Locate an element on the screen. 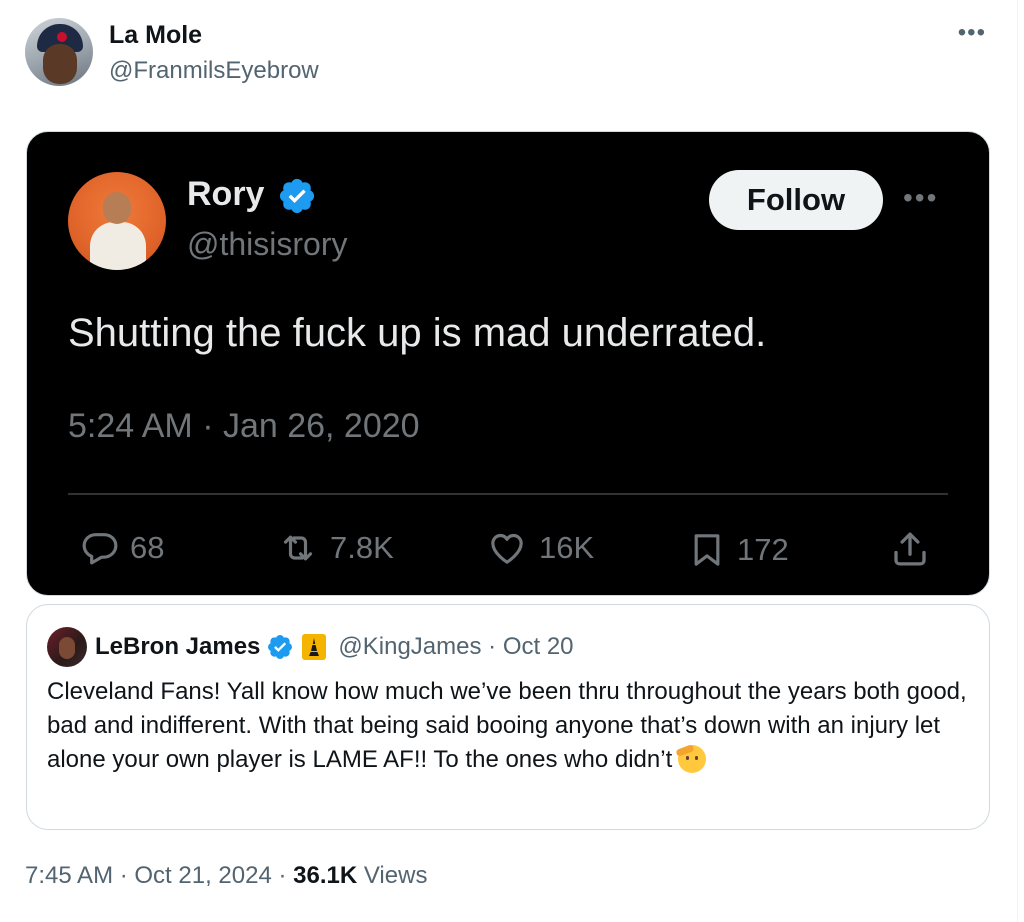  quoted-author-handle-date: @KingJames · Oct 20 is located at coordinates (456, 646).